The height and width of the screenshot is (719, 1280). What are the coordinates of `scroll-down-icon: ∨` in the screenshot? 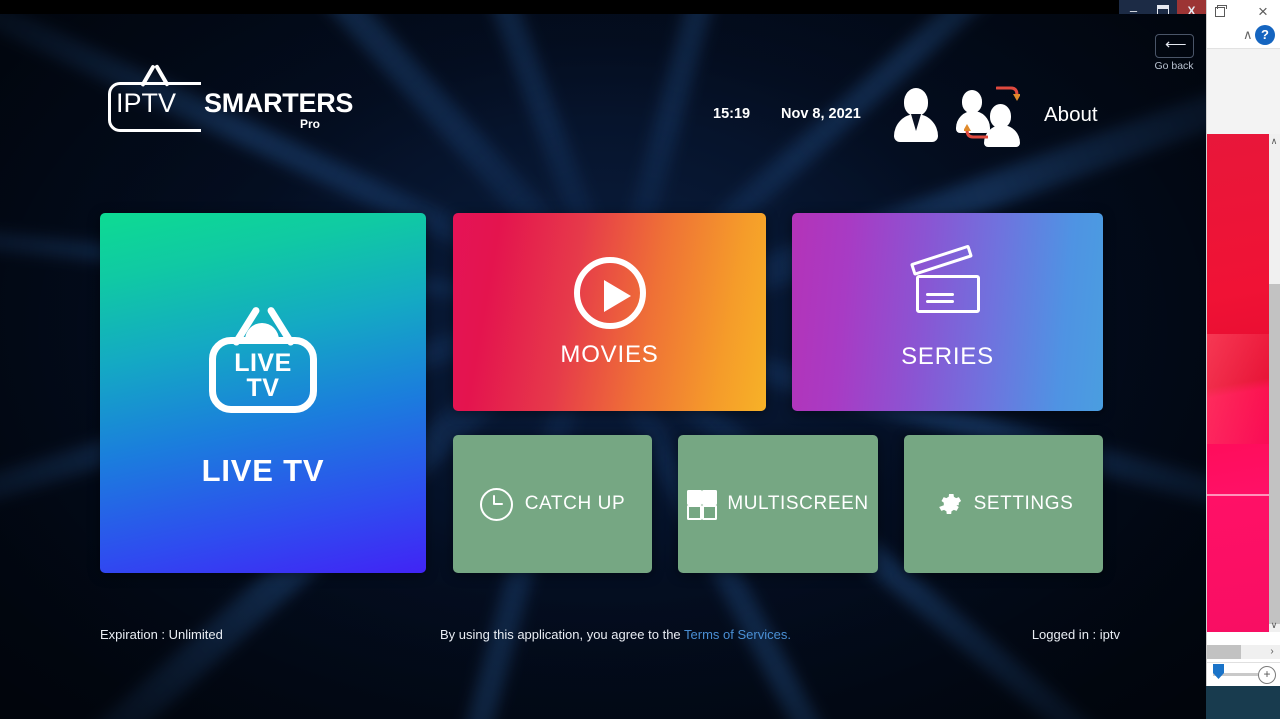 It's located at (1274, 625).